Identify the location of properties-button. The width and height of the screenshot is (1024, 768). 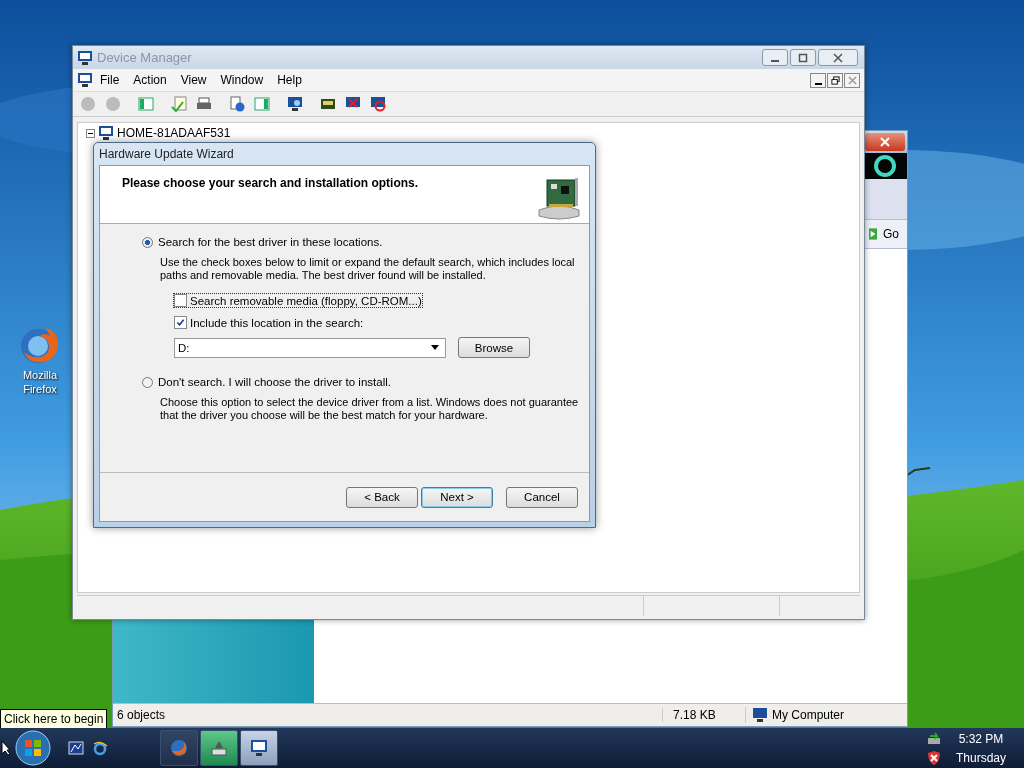
(179, 104).